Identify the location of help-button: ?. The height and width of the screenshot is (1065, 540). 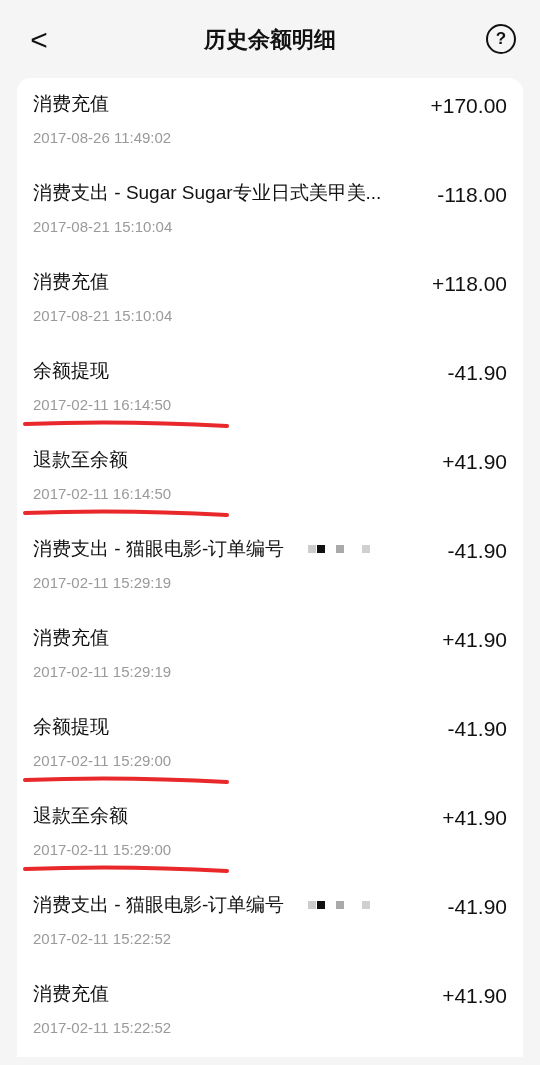
(501, 39).